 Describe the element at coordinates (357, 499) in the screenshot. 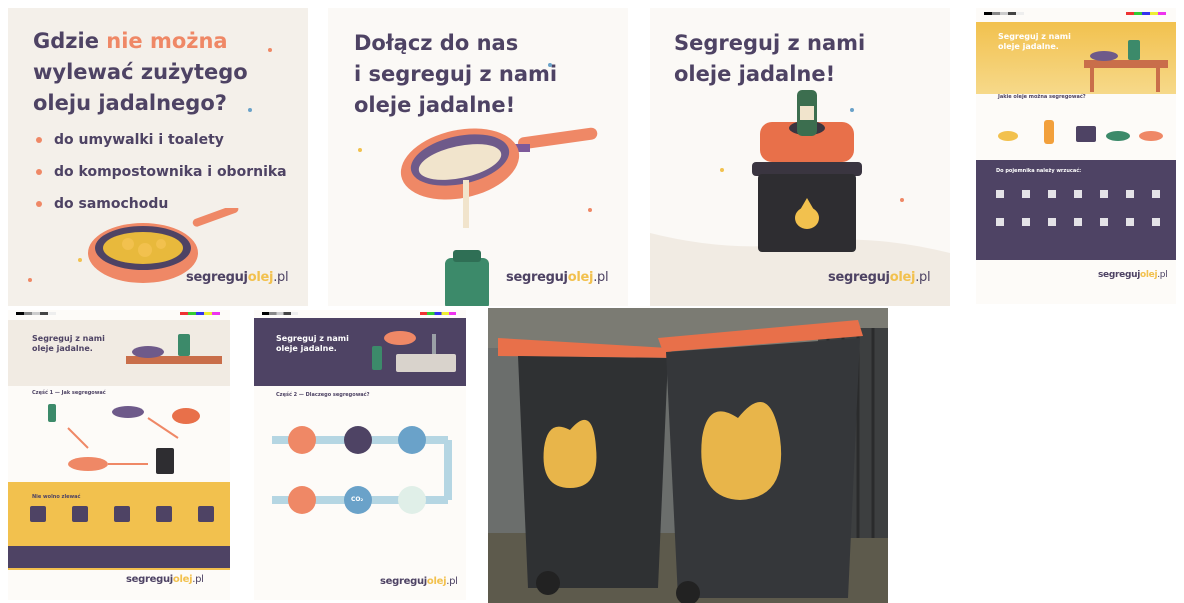

I see `co2-label: CO₂` at that location.